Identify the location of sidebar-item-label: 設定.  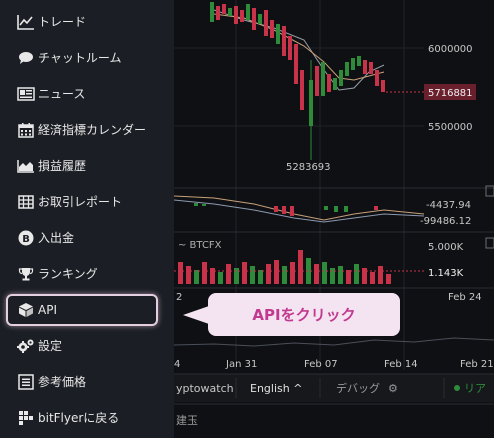
(50, 346).